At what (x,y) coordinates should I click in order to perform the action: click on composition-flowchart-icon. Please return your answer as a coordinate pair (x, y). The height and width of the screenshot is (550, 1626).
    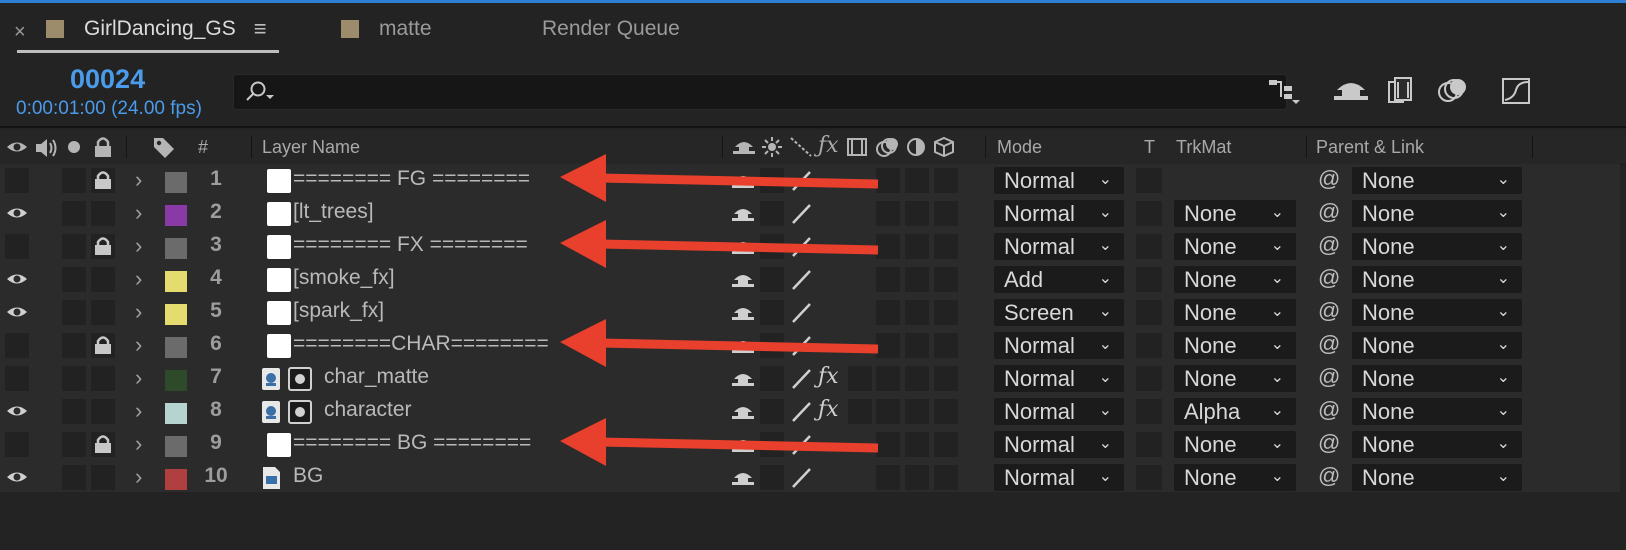
    Looking at the image, I should click on (1285, 94).